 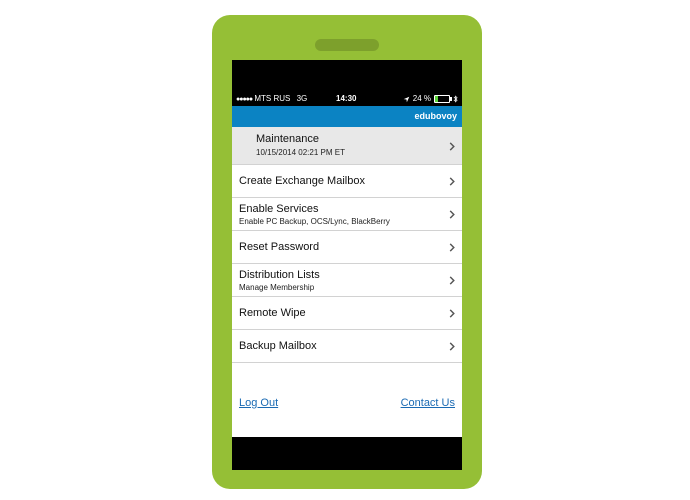 What do you see at coordinates (272, 313) in the screenshot?
I see `menu-item-title: Remote Wipe` at bounding box center [272, 313].